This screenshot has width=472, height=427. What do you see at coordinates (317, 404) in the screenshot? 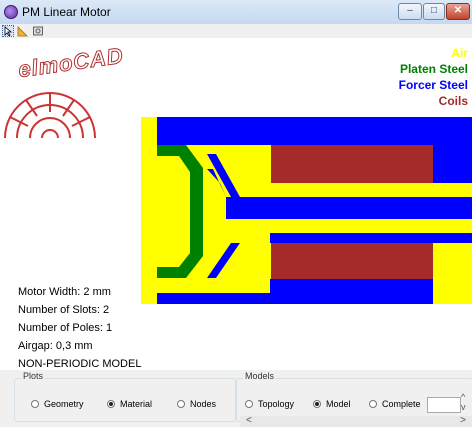
I see `radio-dot-model` at bounding box center [317, 404].